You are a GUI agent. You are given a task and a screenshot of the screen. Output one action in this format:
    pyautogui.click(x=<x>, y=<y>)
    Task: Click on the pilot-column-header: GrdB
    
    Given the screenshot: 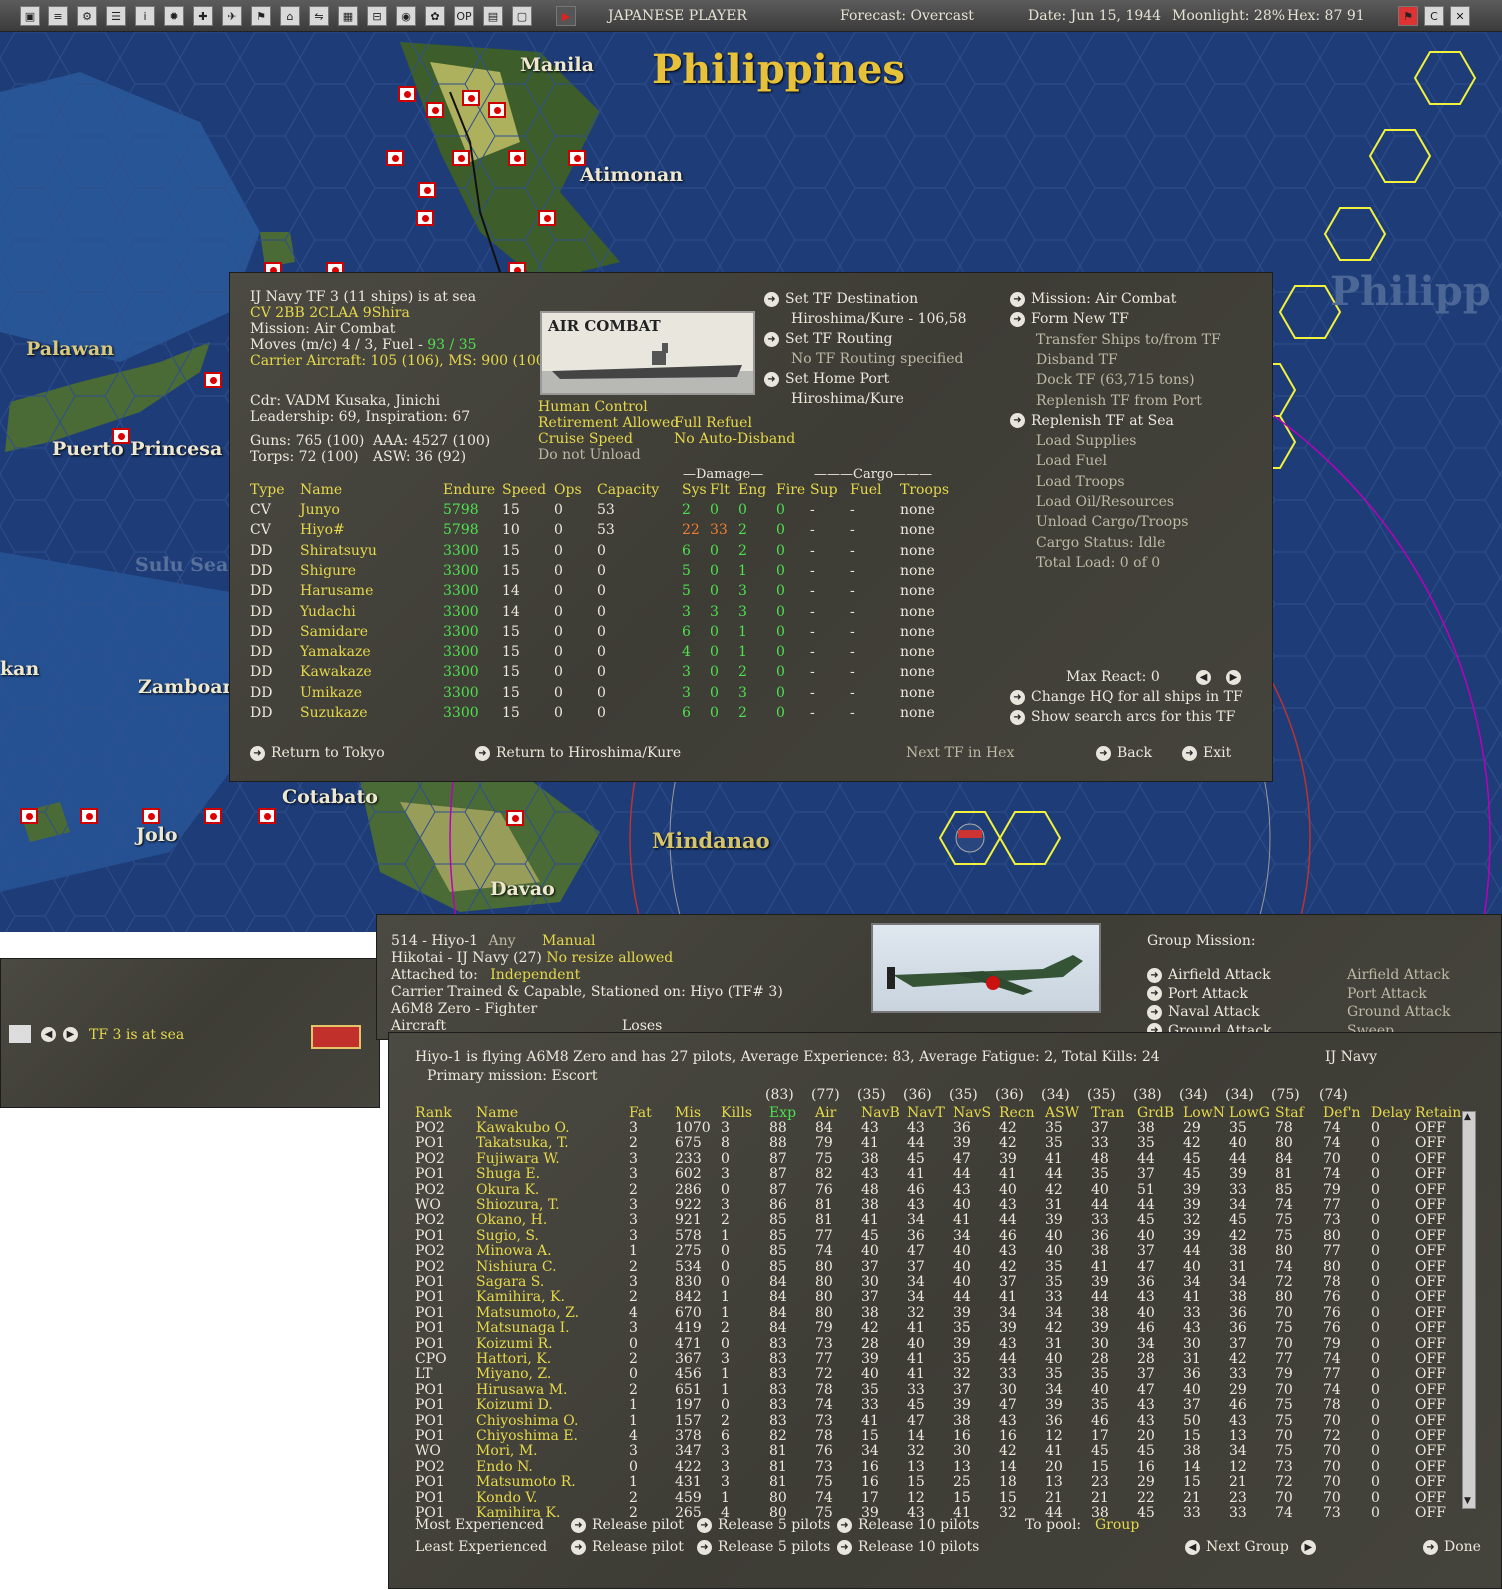 What is the action you would take?
    pyautogui.click(x=1155, y=1113)
    